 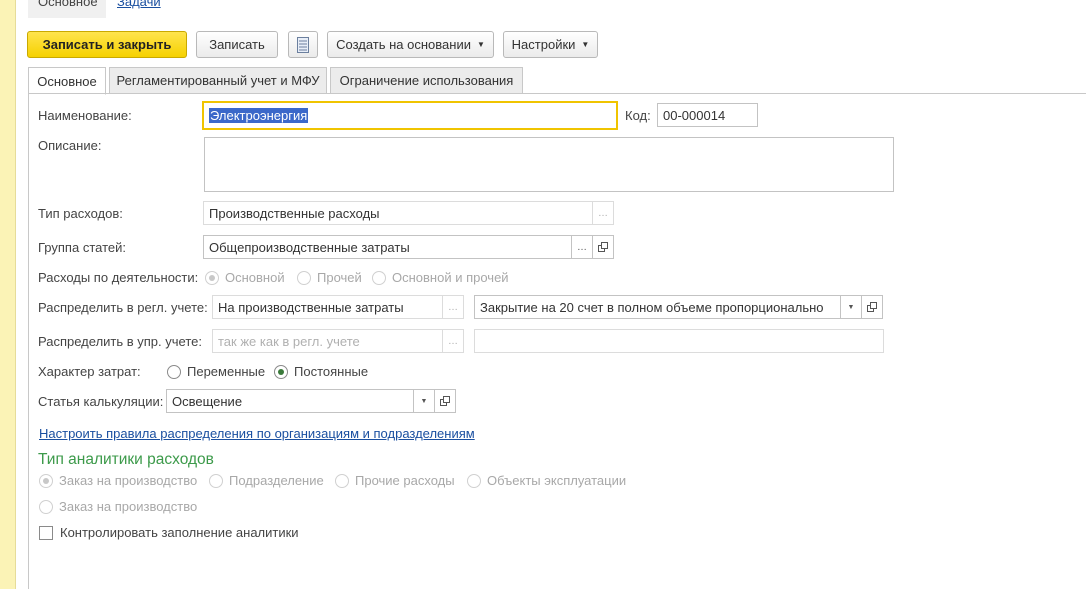 I want to click on name-label: Наименование:, so click(x=85, y=115).